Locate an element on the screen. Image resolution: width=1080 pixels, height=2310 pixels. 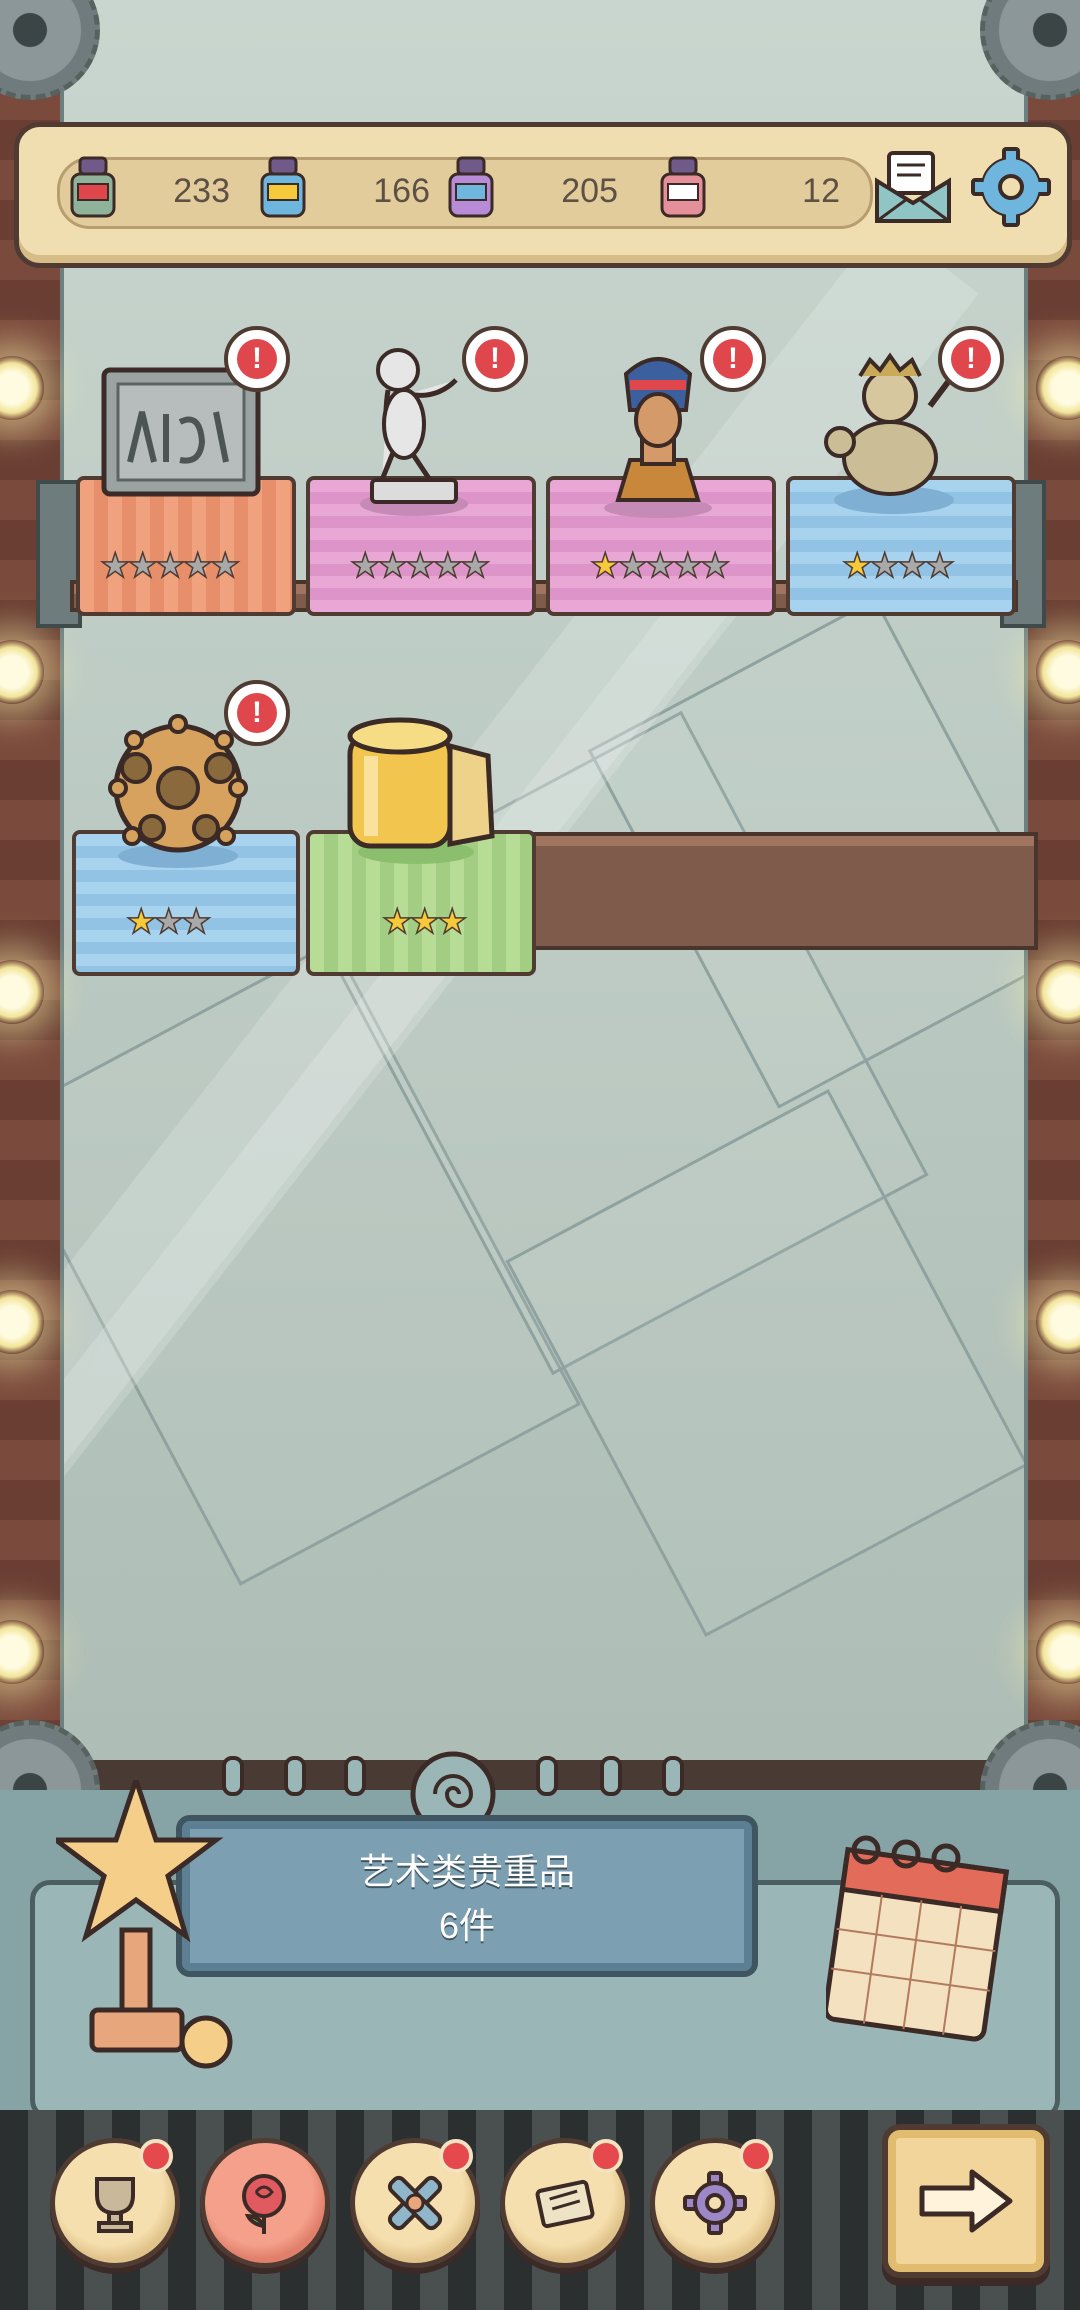
nav-cross-button is located at coordinates (415, 2203).